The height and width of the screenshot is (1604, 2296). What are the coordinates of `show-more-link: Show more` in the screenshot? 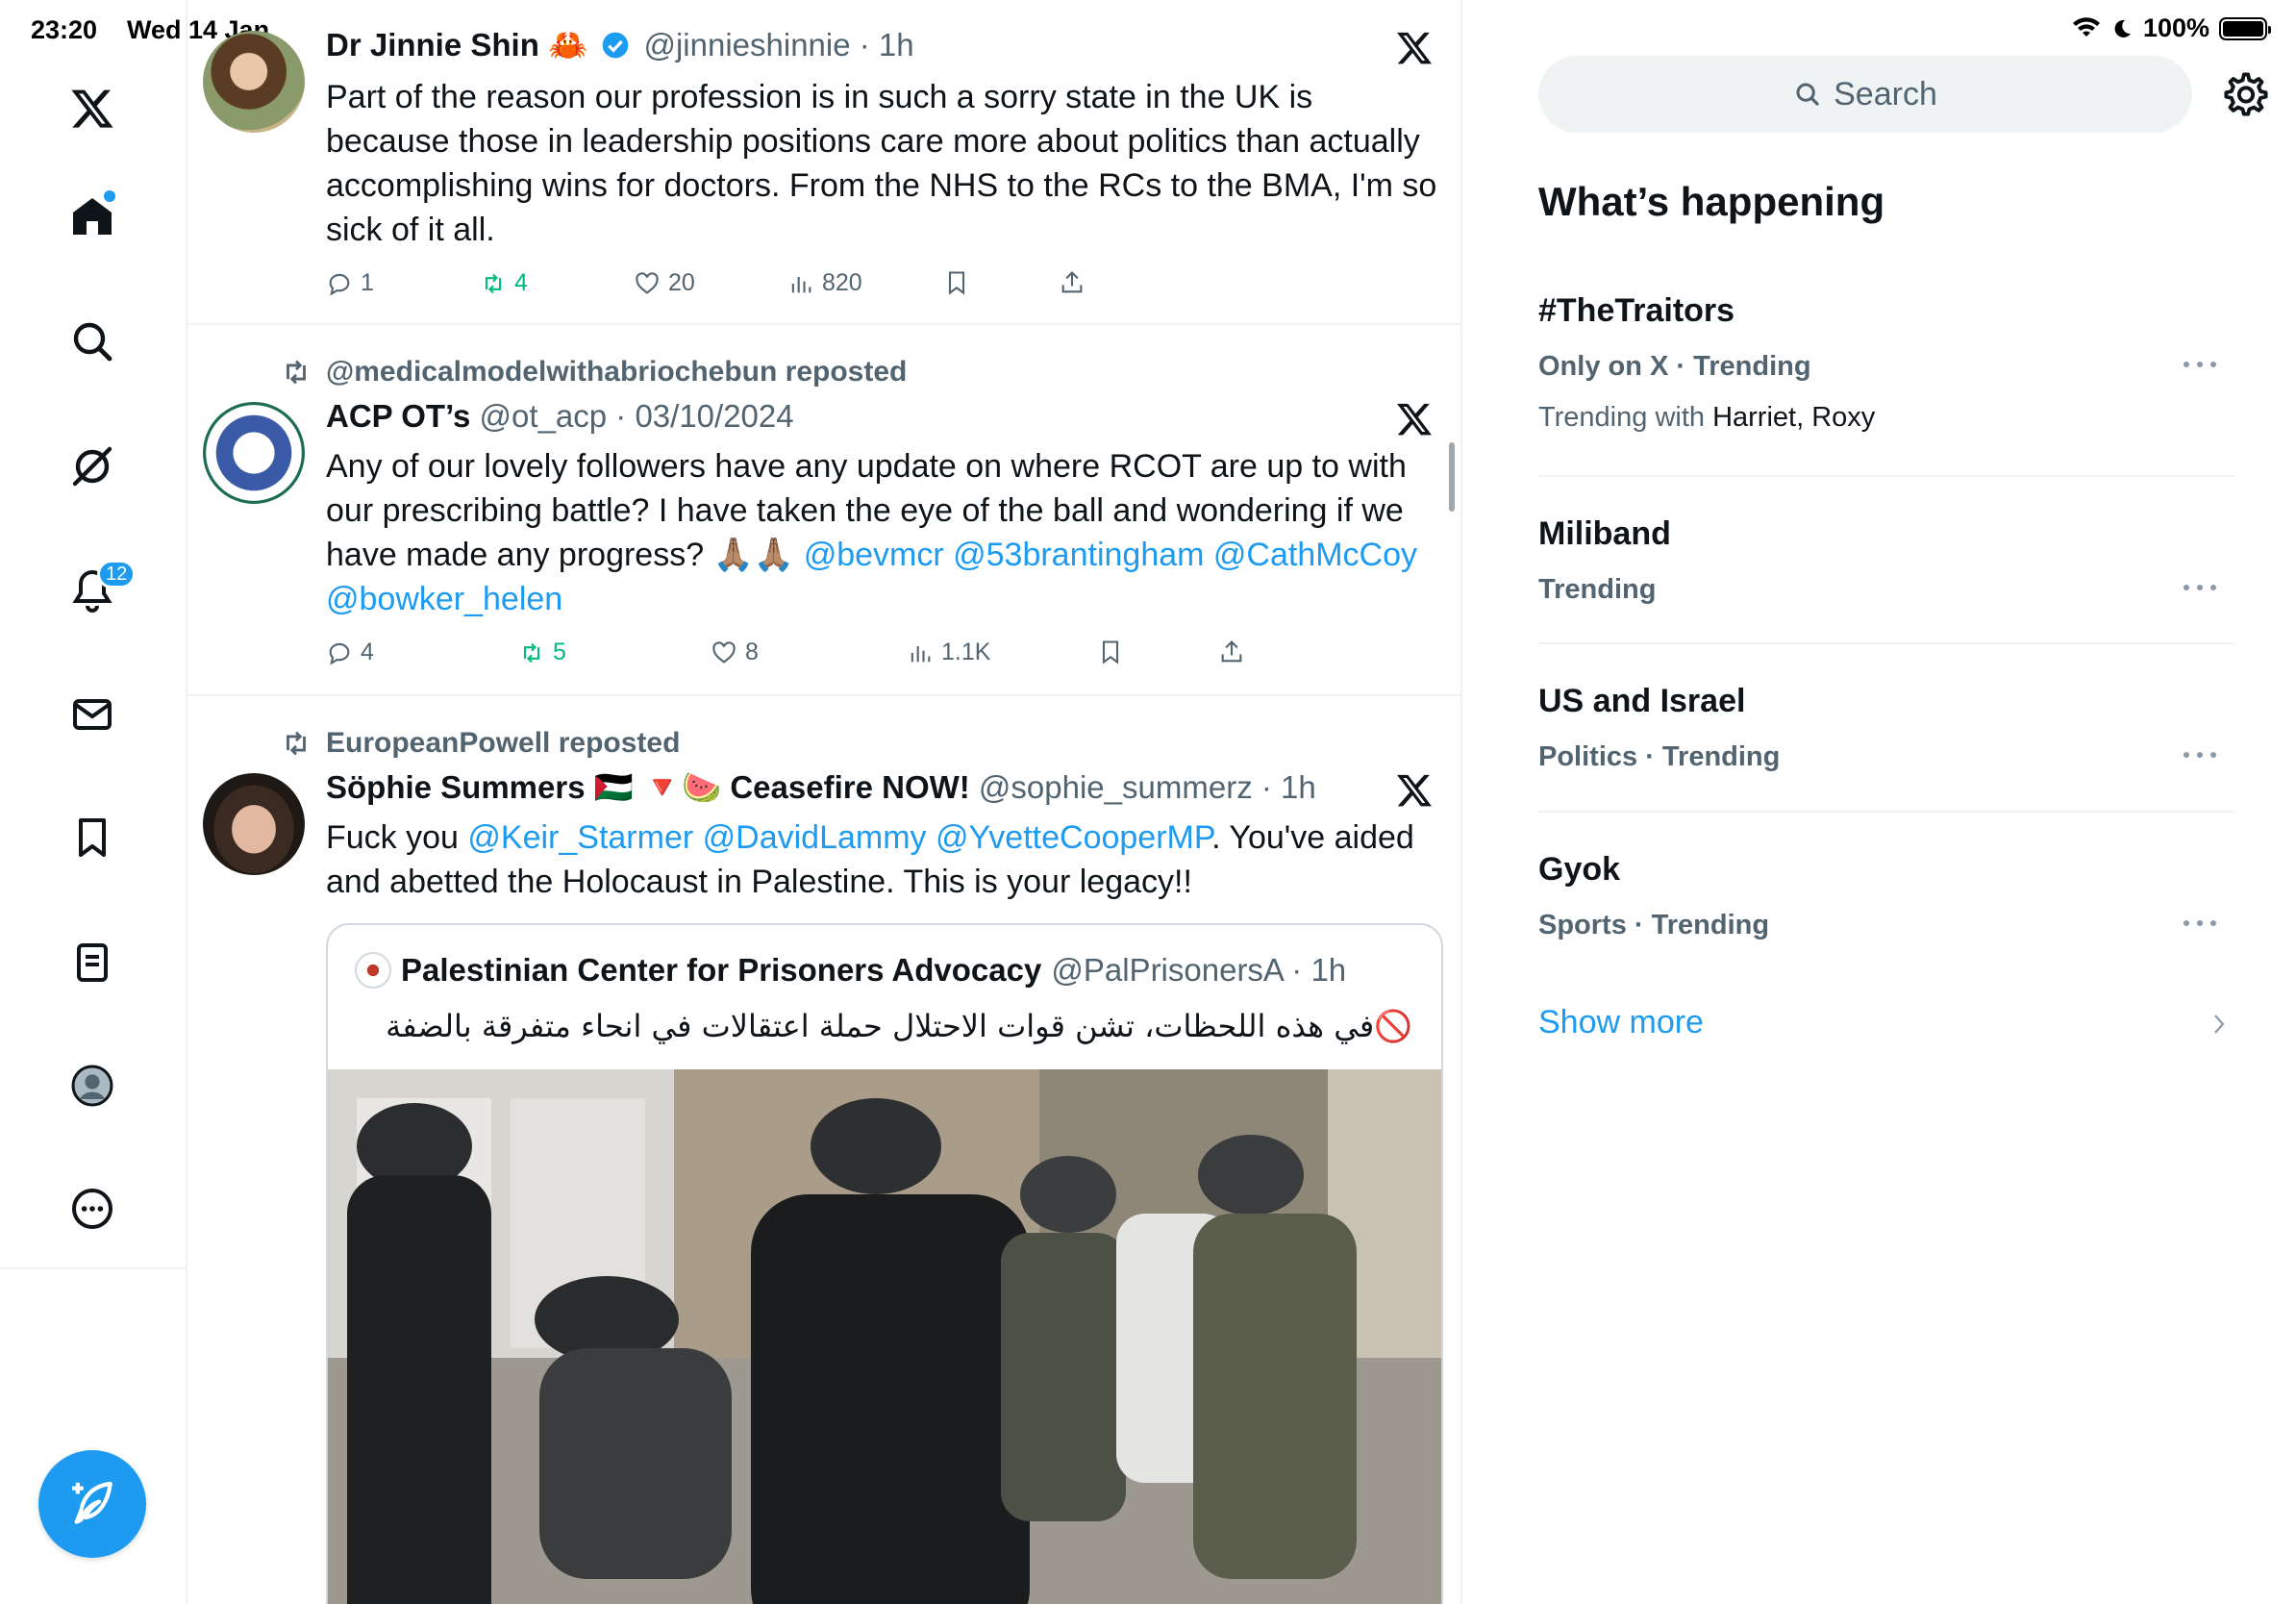 It's located at (1621, 1022).